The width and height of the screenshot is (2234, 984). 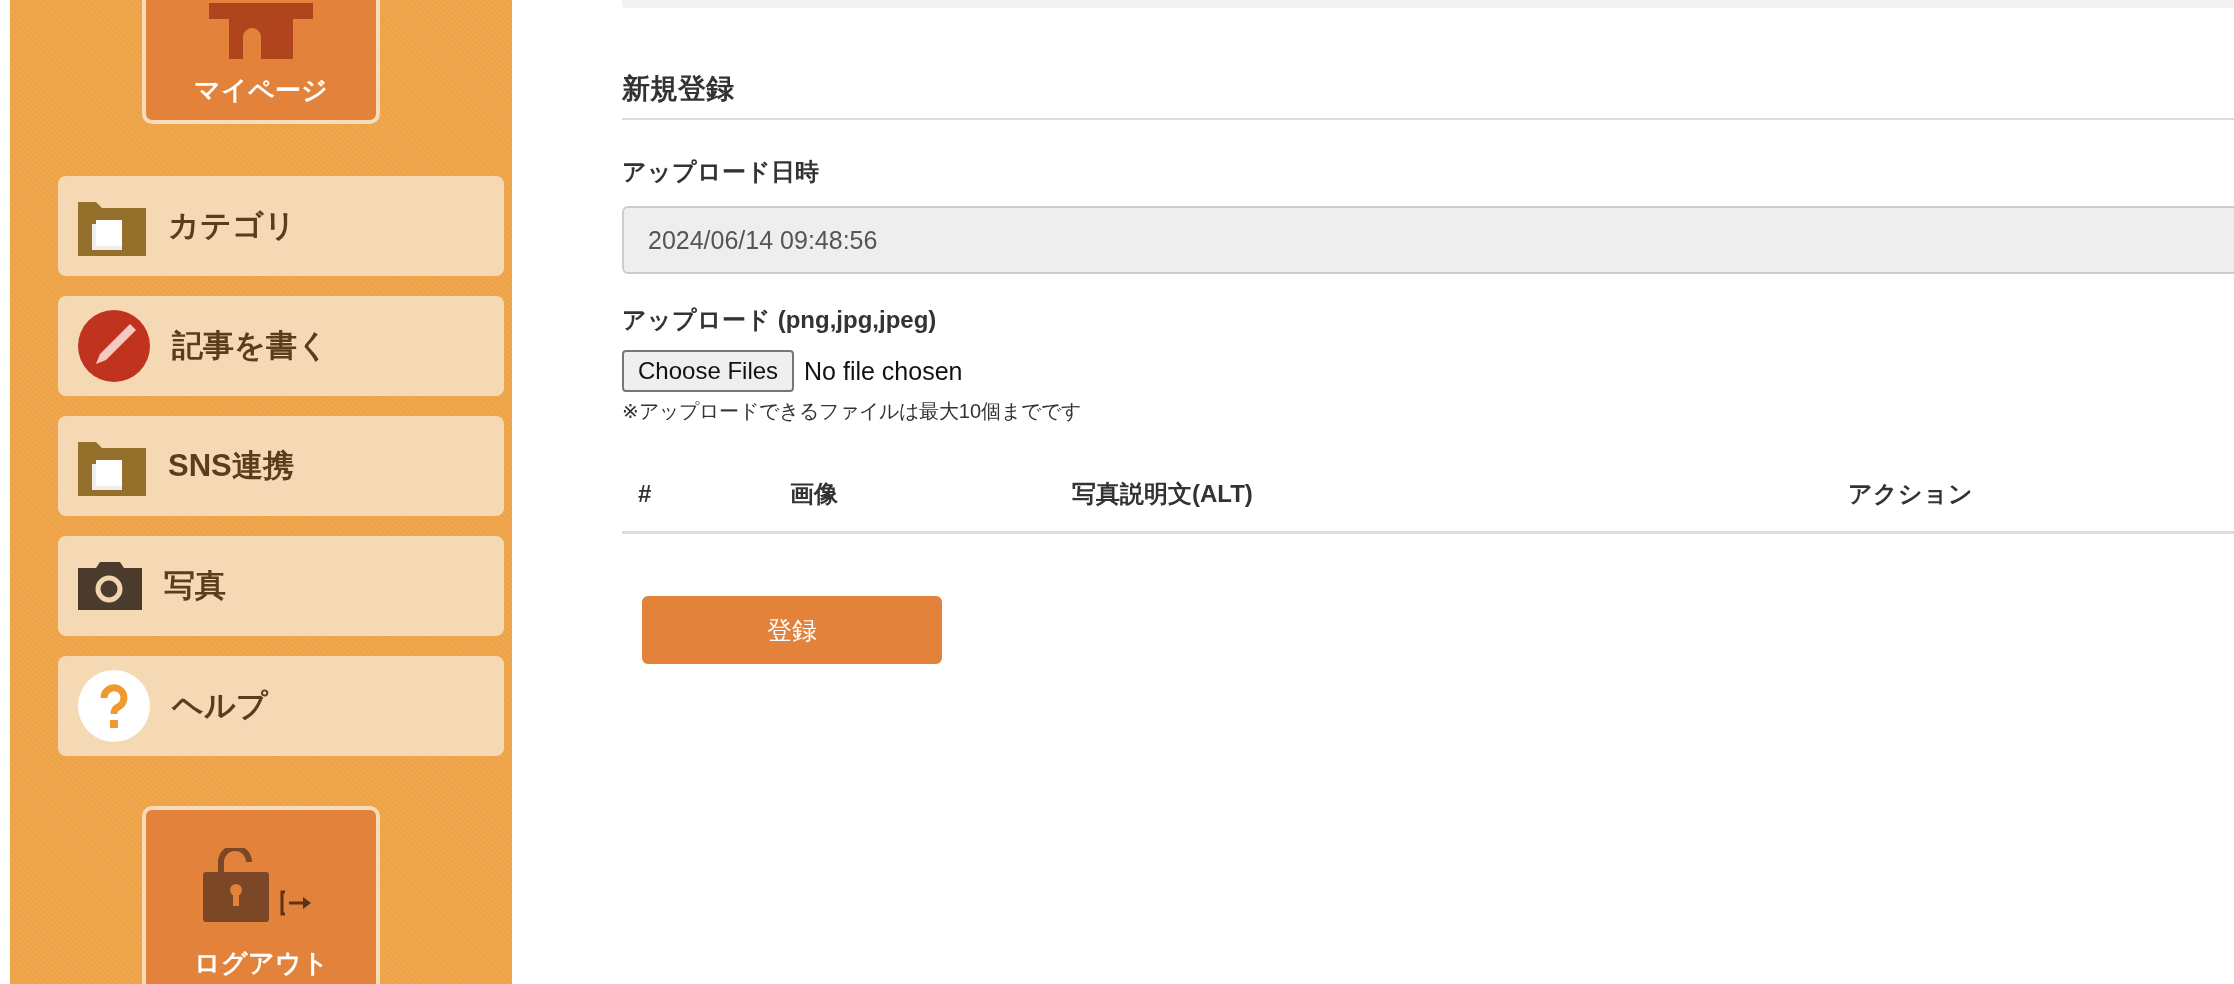 What do you see at coordinates (261, 31) in the screenshot?
I see `house-icon` at bounding box center [261, 31].